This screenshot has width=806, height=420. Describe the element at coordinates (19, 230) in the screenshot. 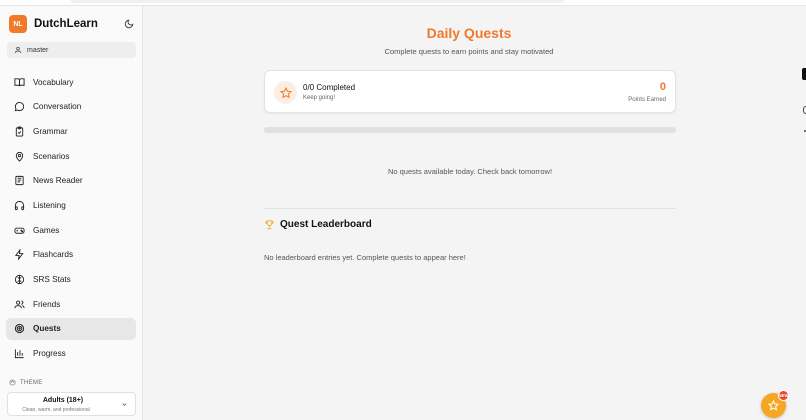

I see `gamepad-icon` at that location.